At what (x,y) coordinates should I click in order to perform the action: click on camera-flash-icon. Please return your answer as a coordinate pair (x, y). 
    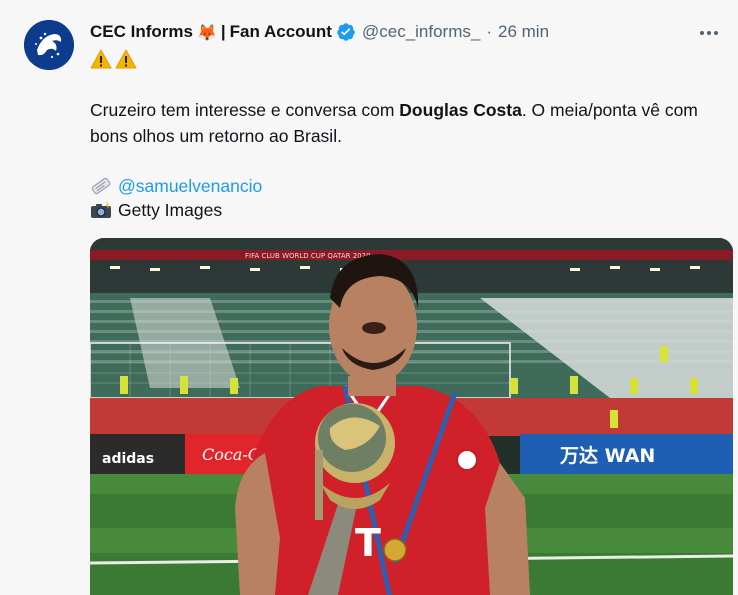
    Looking at the image, I should click on (101, 209).